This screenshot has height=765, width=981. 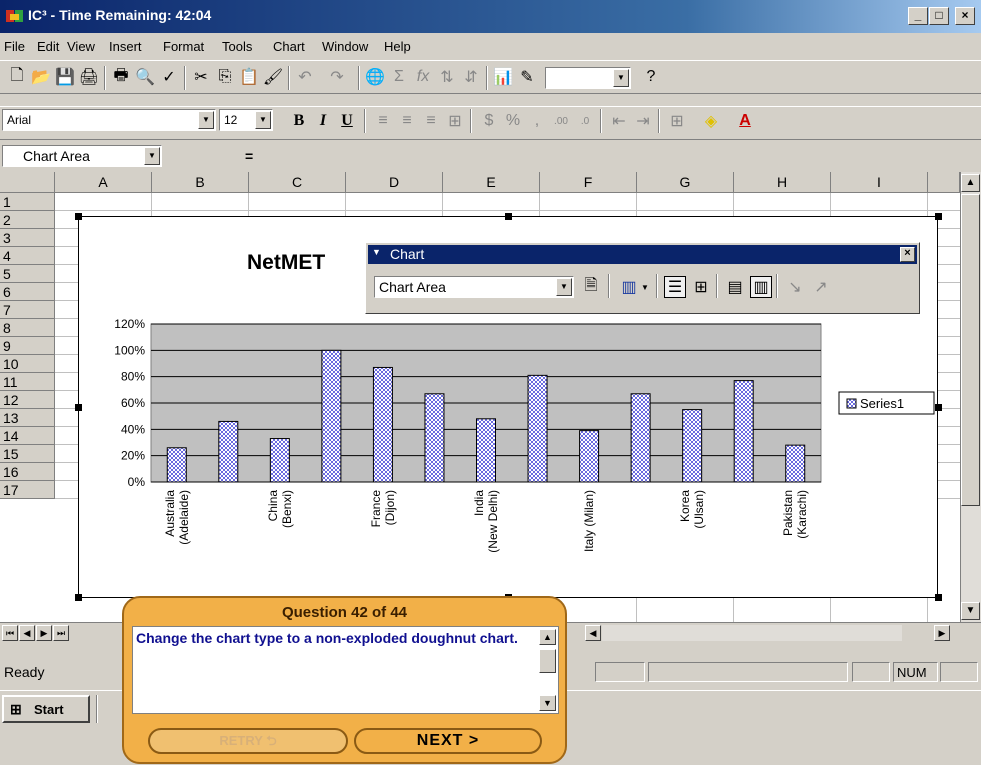 What do you see at coordinates (399, 77) in the screenshot?
I see `autosum-icon: Σ` at bounding box center [399, 77].